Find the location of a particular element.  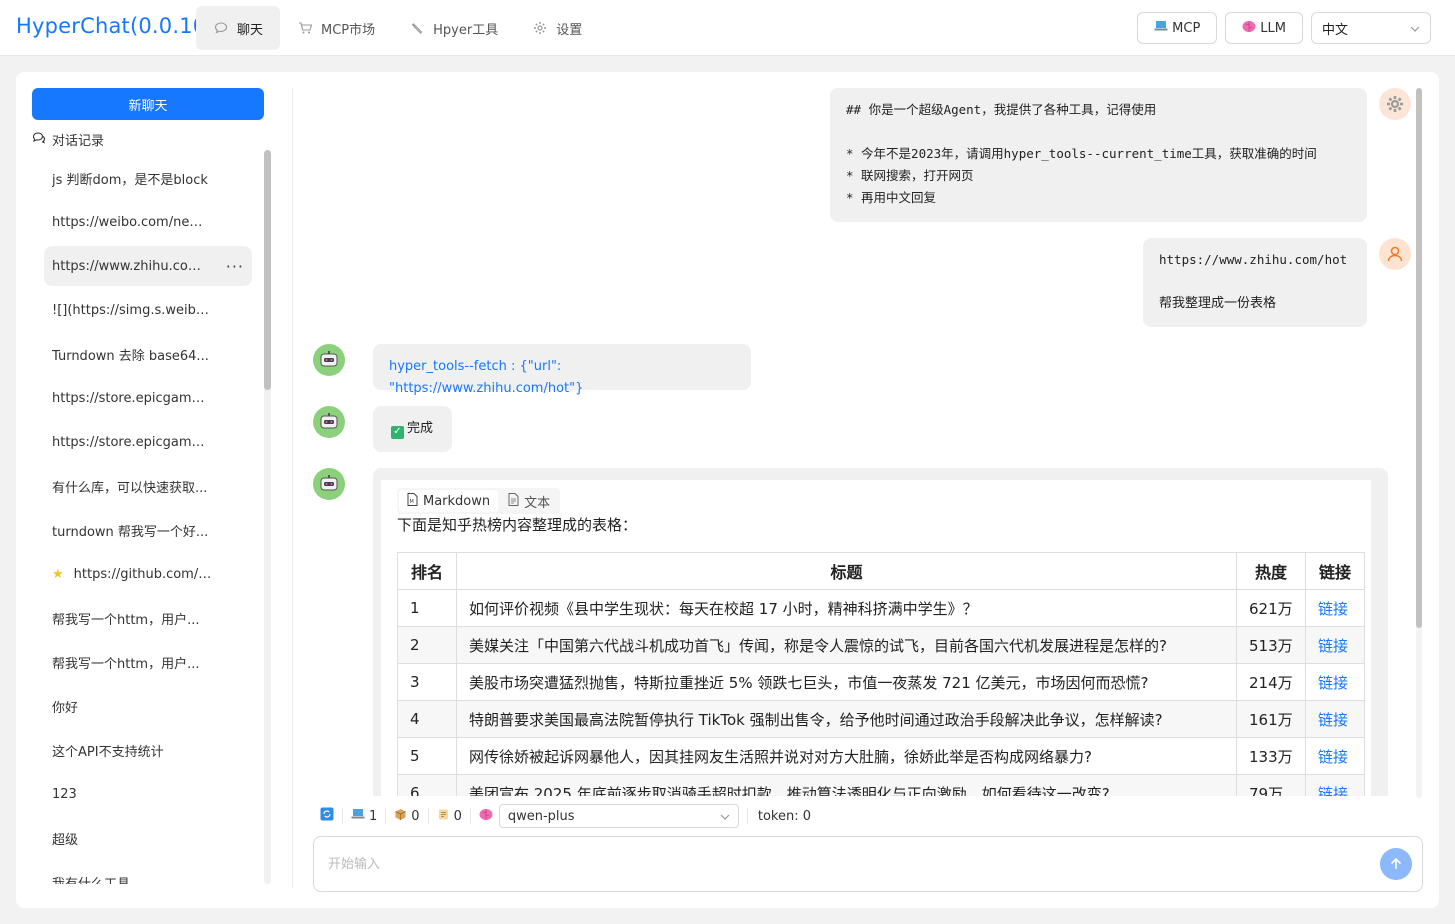

star-icon: ★ is located at coordinates (58, 574).